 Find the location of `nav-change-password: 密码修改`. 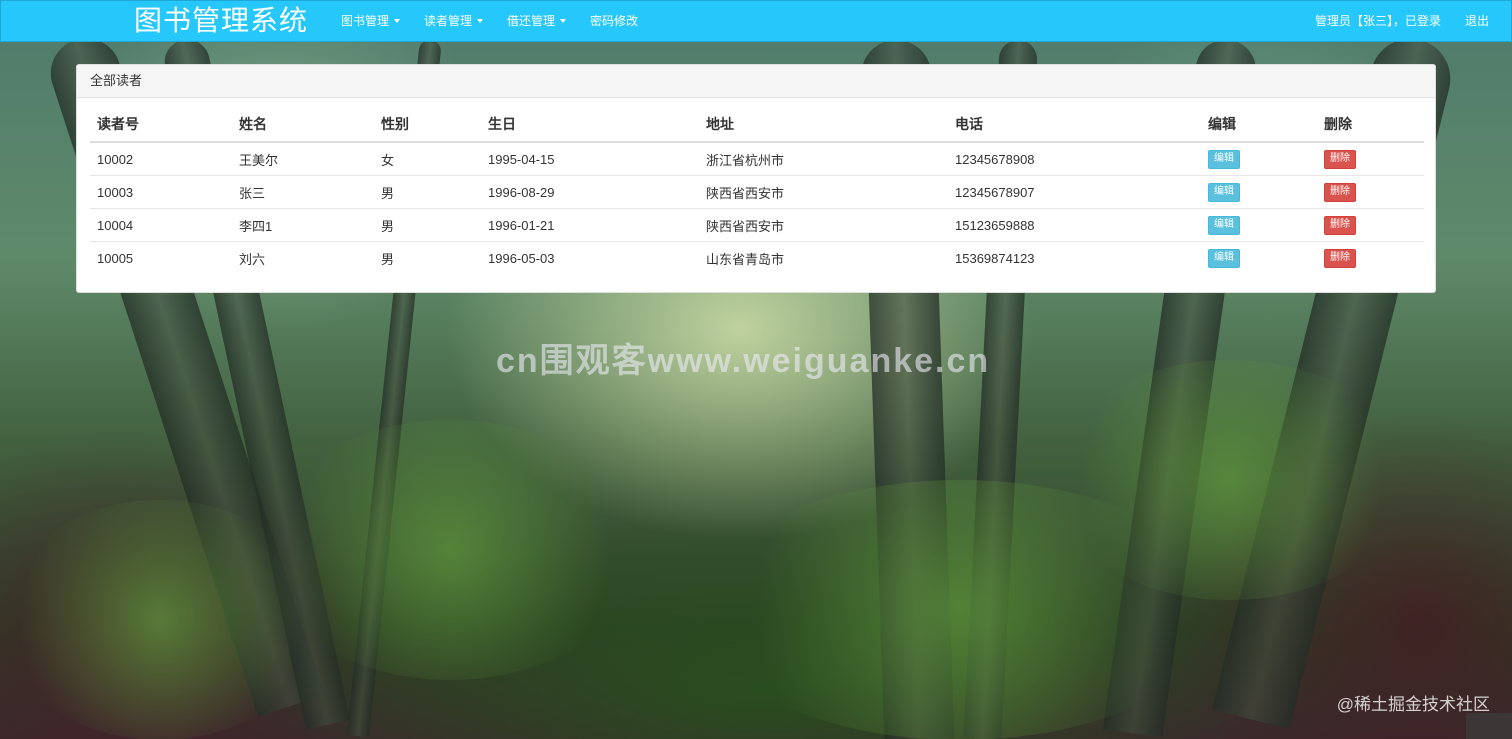

nav-change-password: 密码修改 is located at coordinates (614, 21).